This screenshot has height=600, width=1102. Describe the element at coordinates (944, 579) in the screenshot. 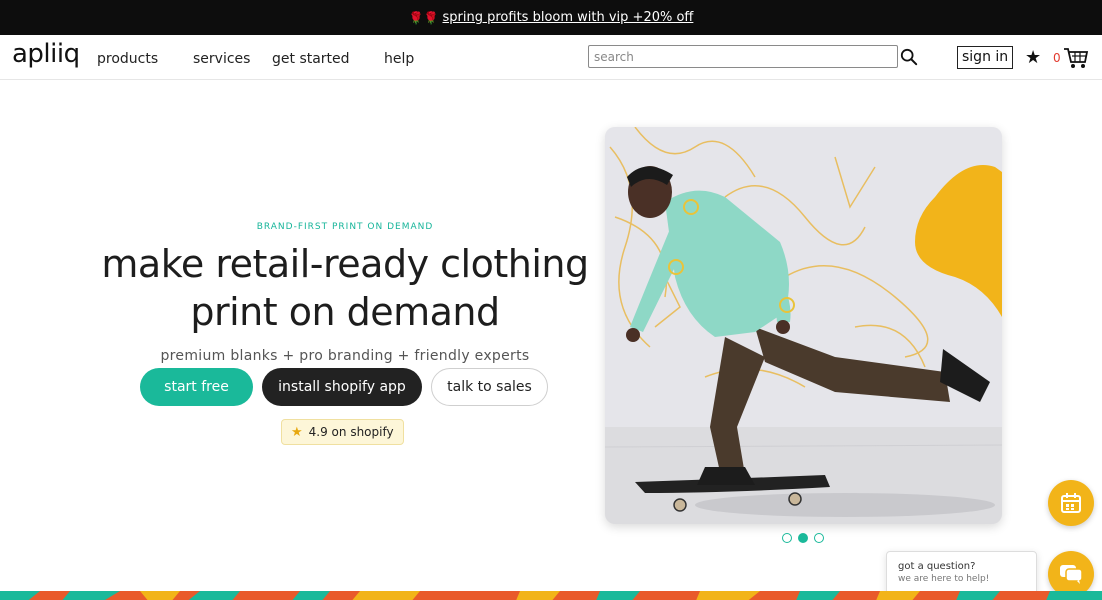

I see `chat-subtitle: we are here to help!` at that location.